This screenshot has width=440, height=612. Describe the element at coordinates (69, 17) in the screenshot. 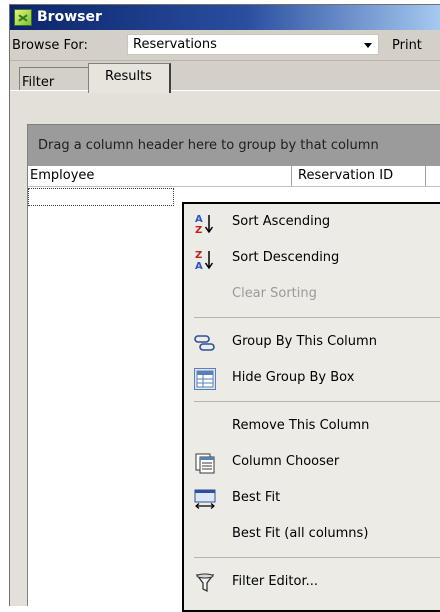

I see `window-title: Browser` at that location.